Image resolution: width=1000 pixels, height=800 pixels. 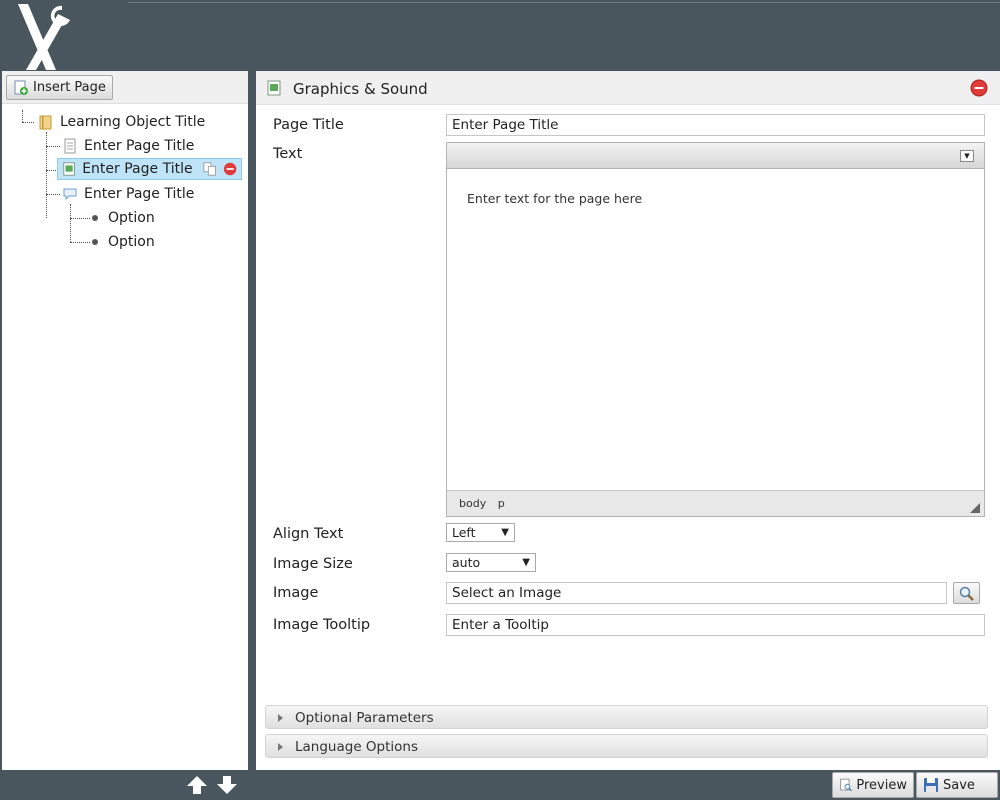 What do you see at coordinates (70, 146) in the screenshot?
I see `text-page-icon` at bounding box center [70, 146].